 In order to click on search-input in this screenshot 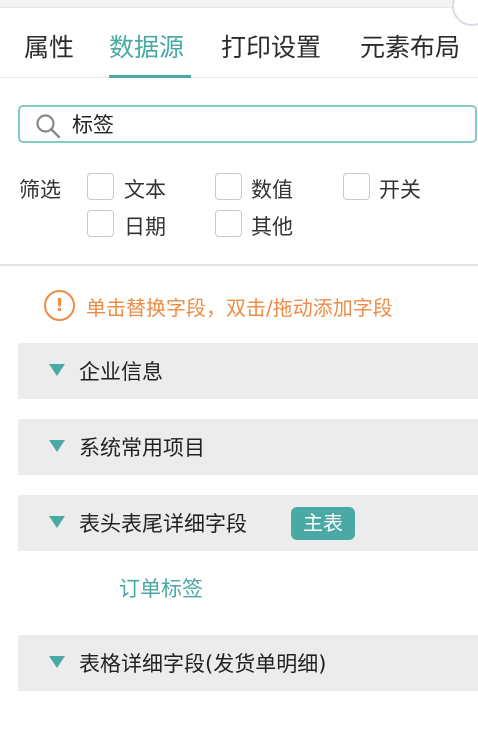, I will do `click(267, 124)`.